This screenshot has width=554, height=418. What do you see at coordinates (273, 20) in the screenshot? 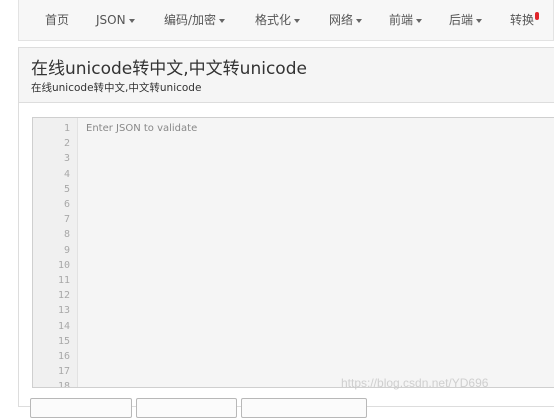
I see `nav-item-label: 格式化` at bounding box center [273, 20].